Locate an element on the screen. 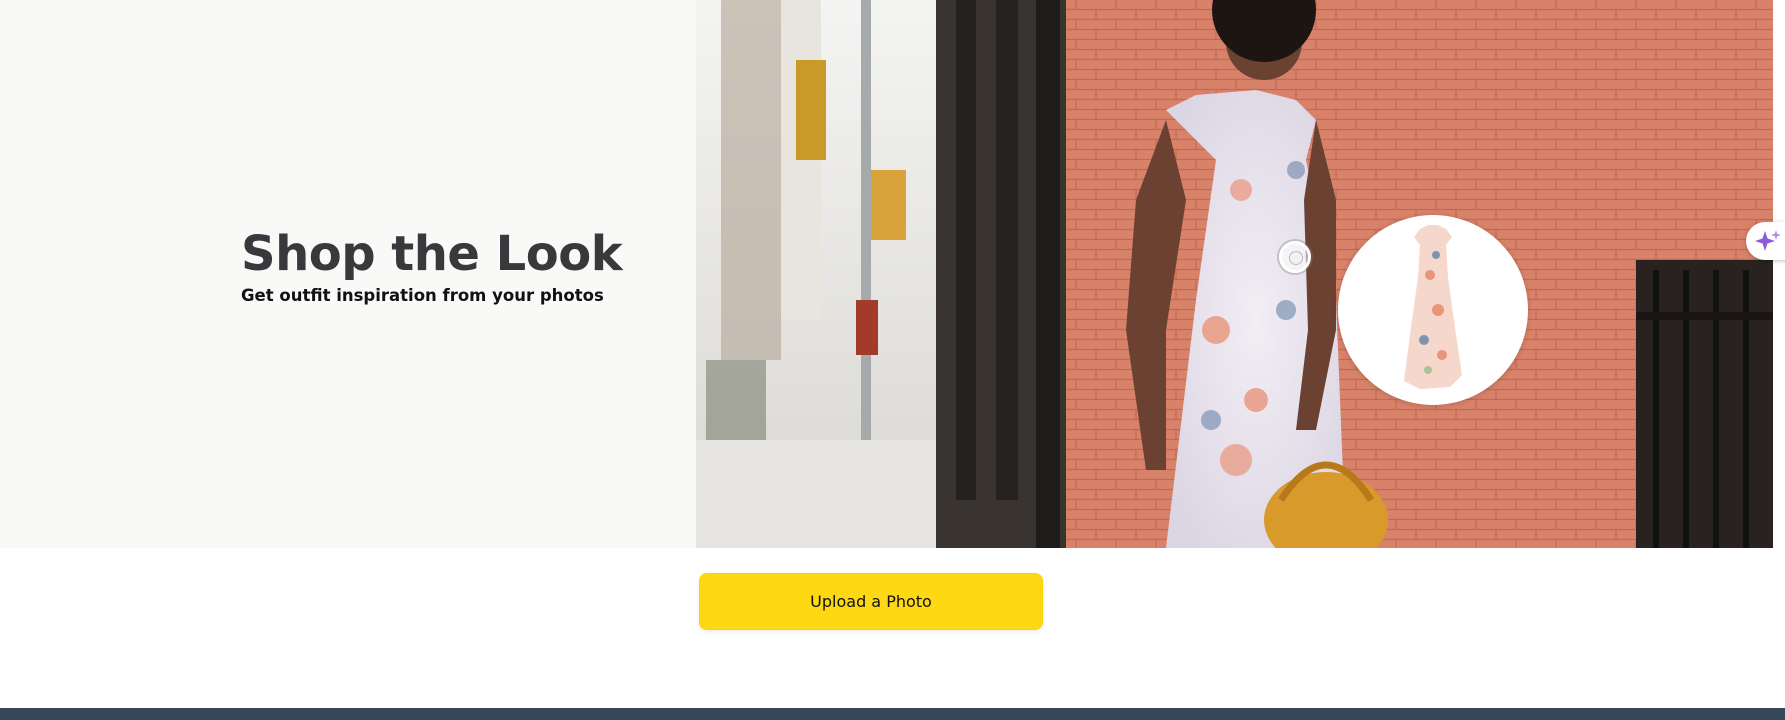  footer-bar is located at coordinates (892, 714).